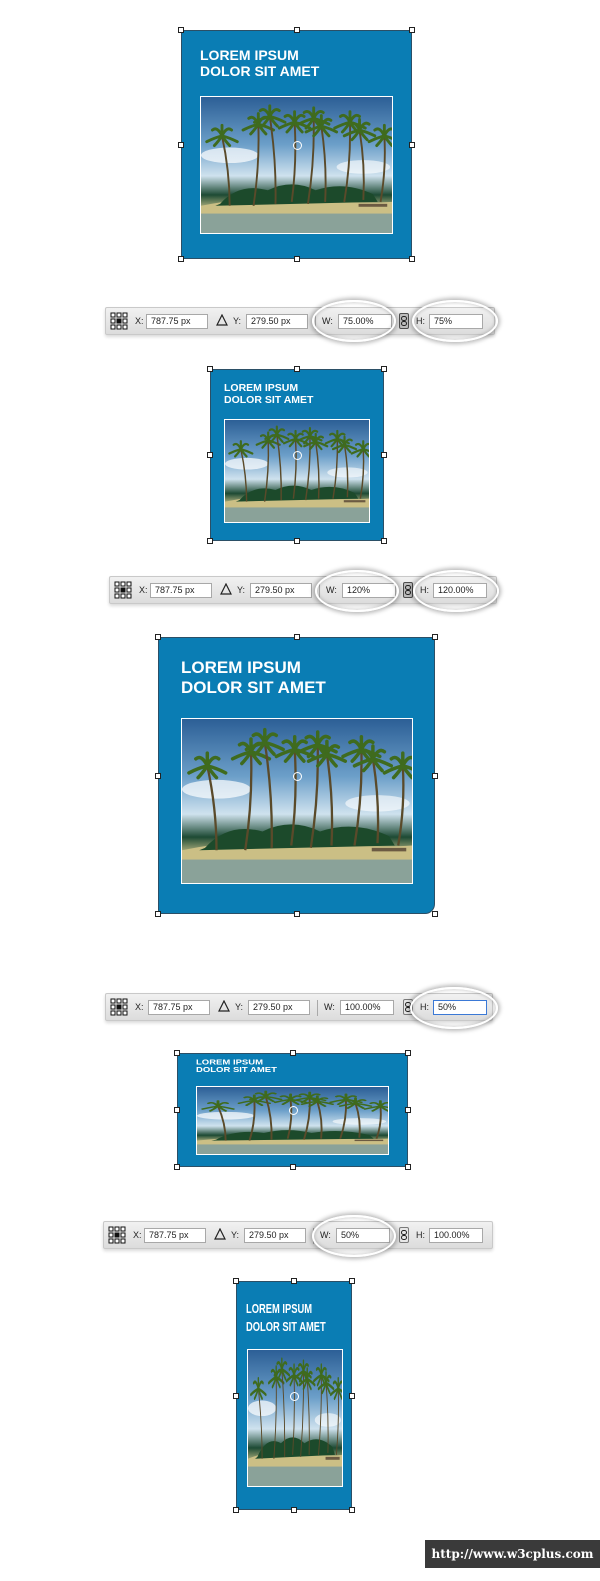 The image size is (600, 1581). I want to click on design-card-width-50: LOREM IPSUM DOLOR SIT AMET, so click(294, 1395).